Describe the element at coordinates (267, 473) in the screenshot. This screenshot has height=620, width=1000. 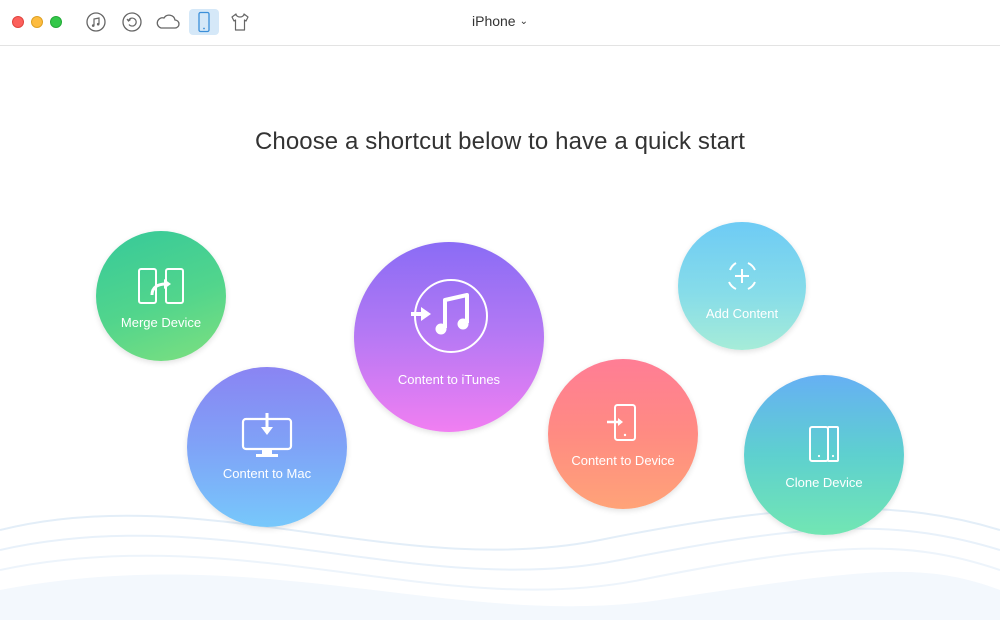
I see `content-to-mac-label: Content to Mac` at that location.